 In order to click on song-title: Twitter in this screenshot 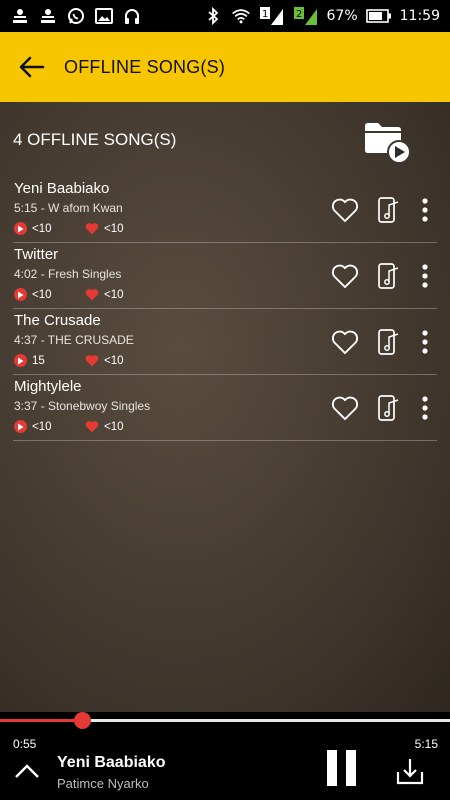, I will do `click(36, 254)`.